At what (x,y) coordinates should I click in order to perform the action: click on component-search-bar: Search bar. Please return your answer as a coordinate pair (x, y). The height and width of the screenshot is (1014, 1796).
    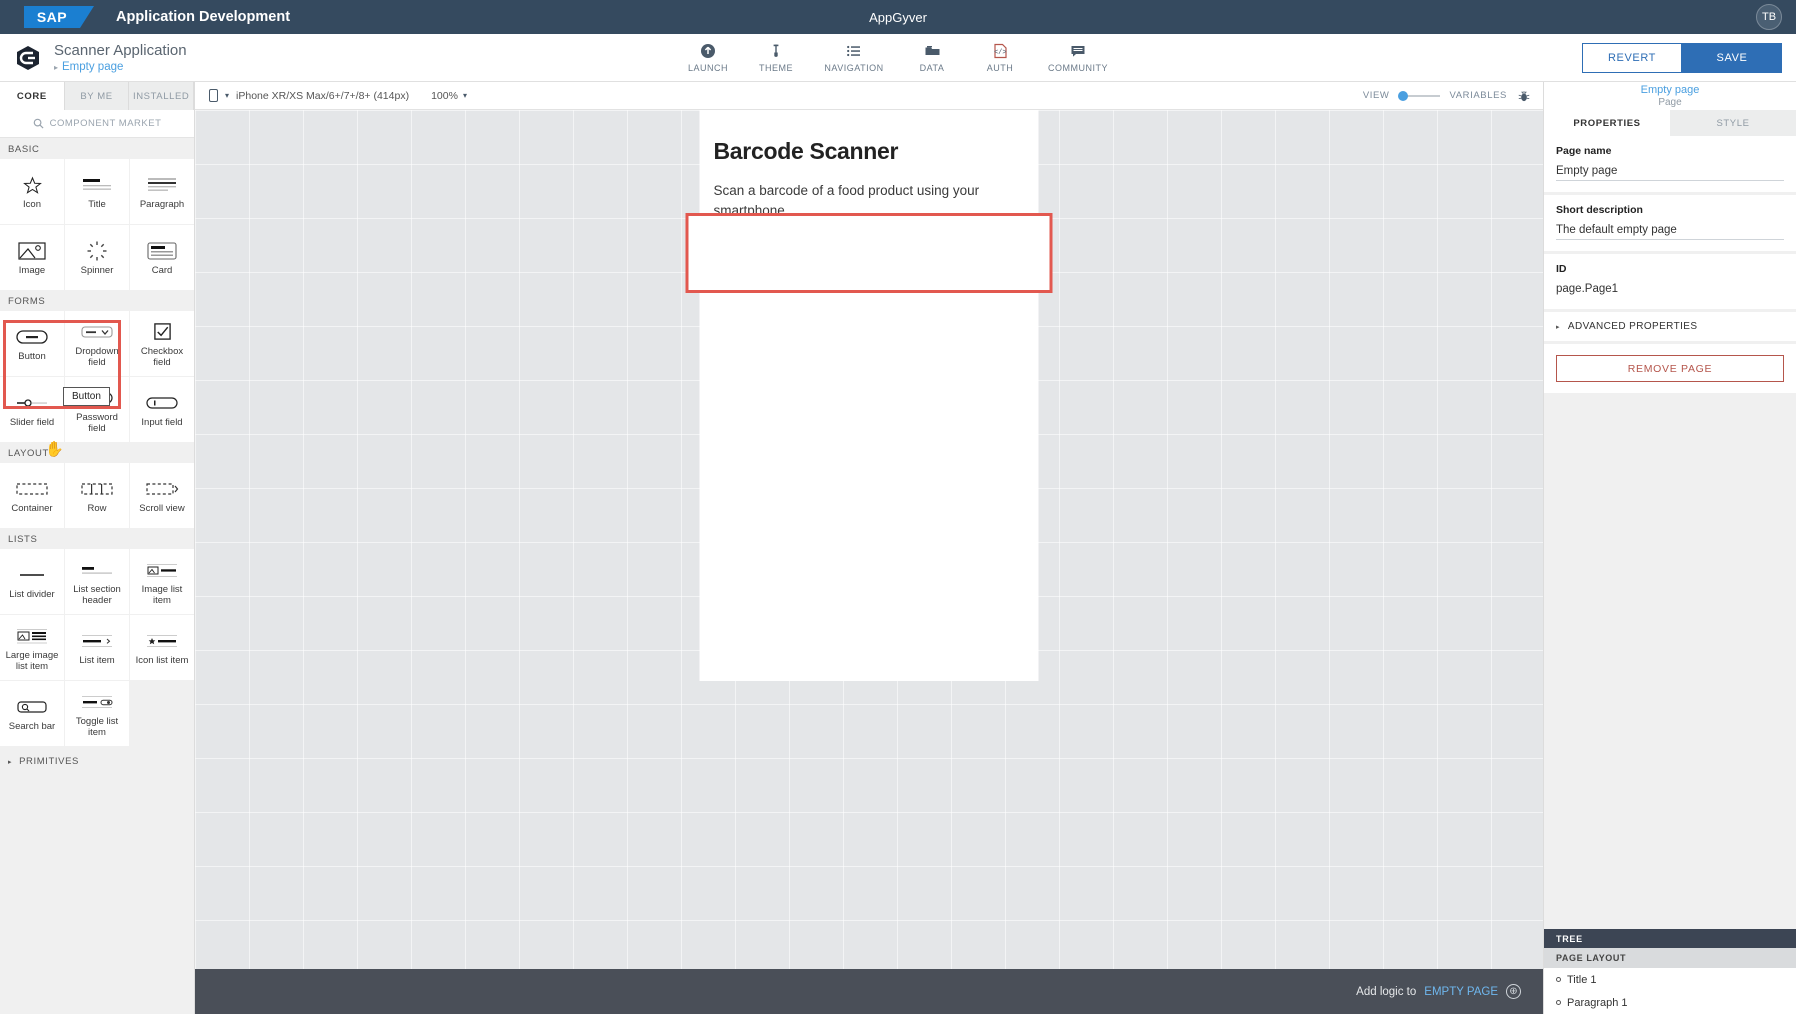
    Looking at the image, I should click on (32, 713).